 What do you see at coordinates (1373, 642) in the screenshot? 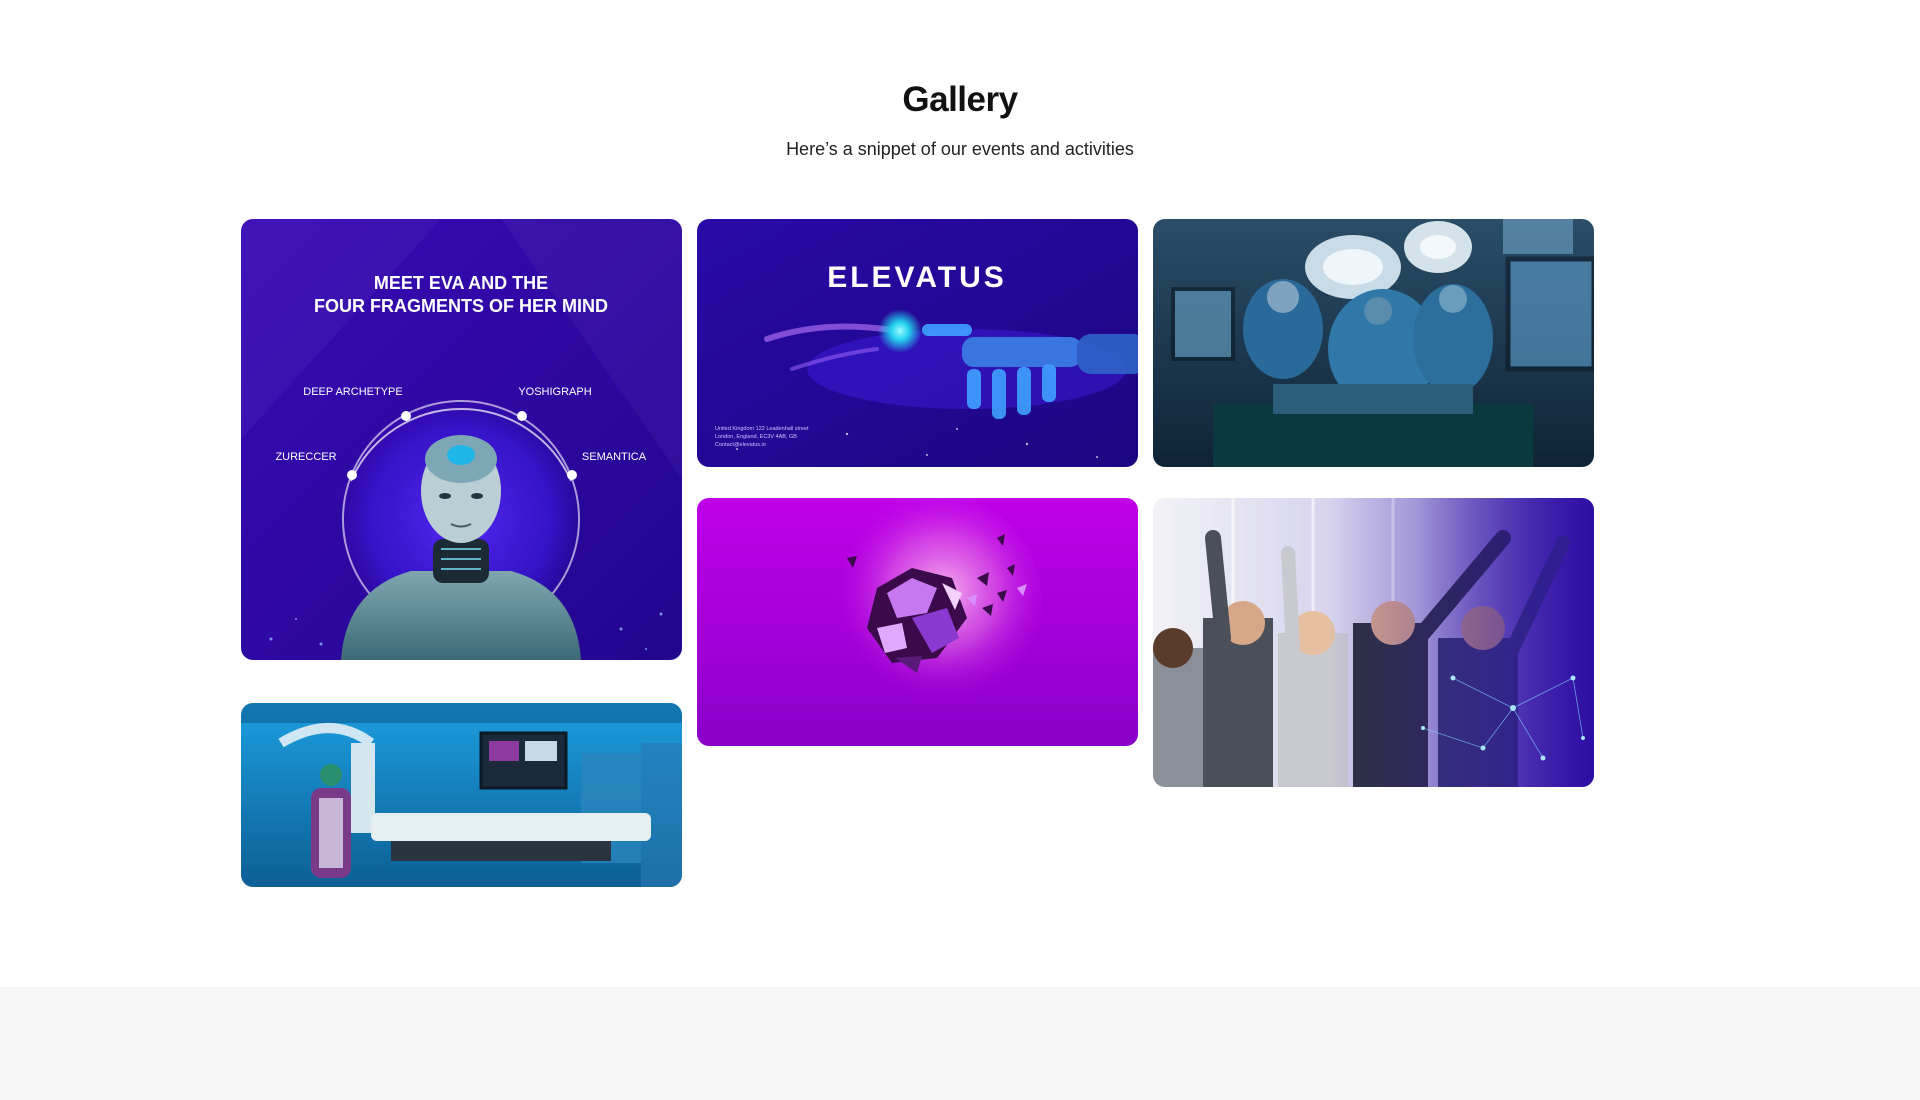
I see `gallery-image-team` at bounding box center [1373, 642].